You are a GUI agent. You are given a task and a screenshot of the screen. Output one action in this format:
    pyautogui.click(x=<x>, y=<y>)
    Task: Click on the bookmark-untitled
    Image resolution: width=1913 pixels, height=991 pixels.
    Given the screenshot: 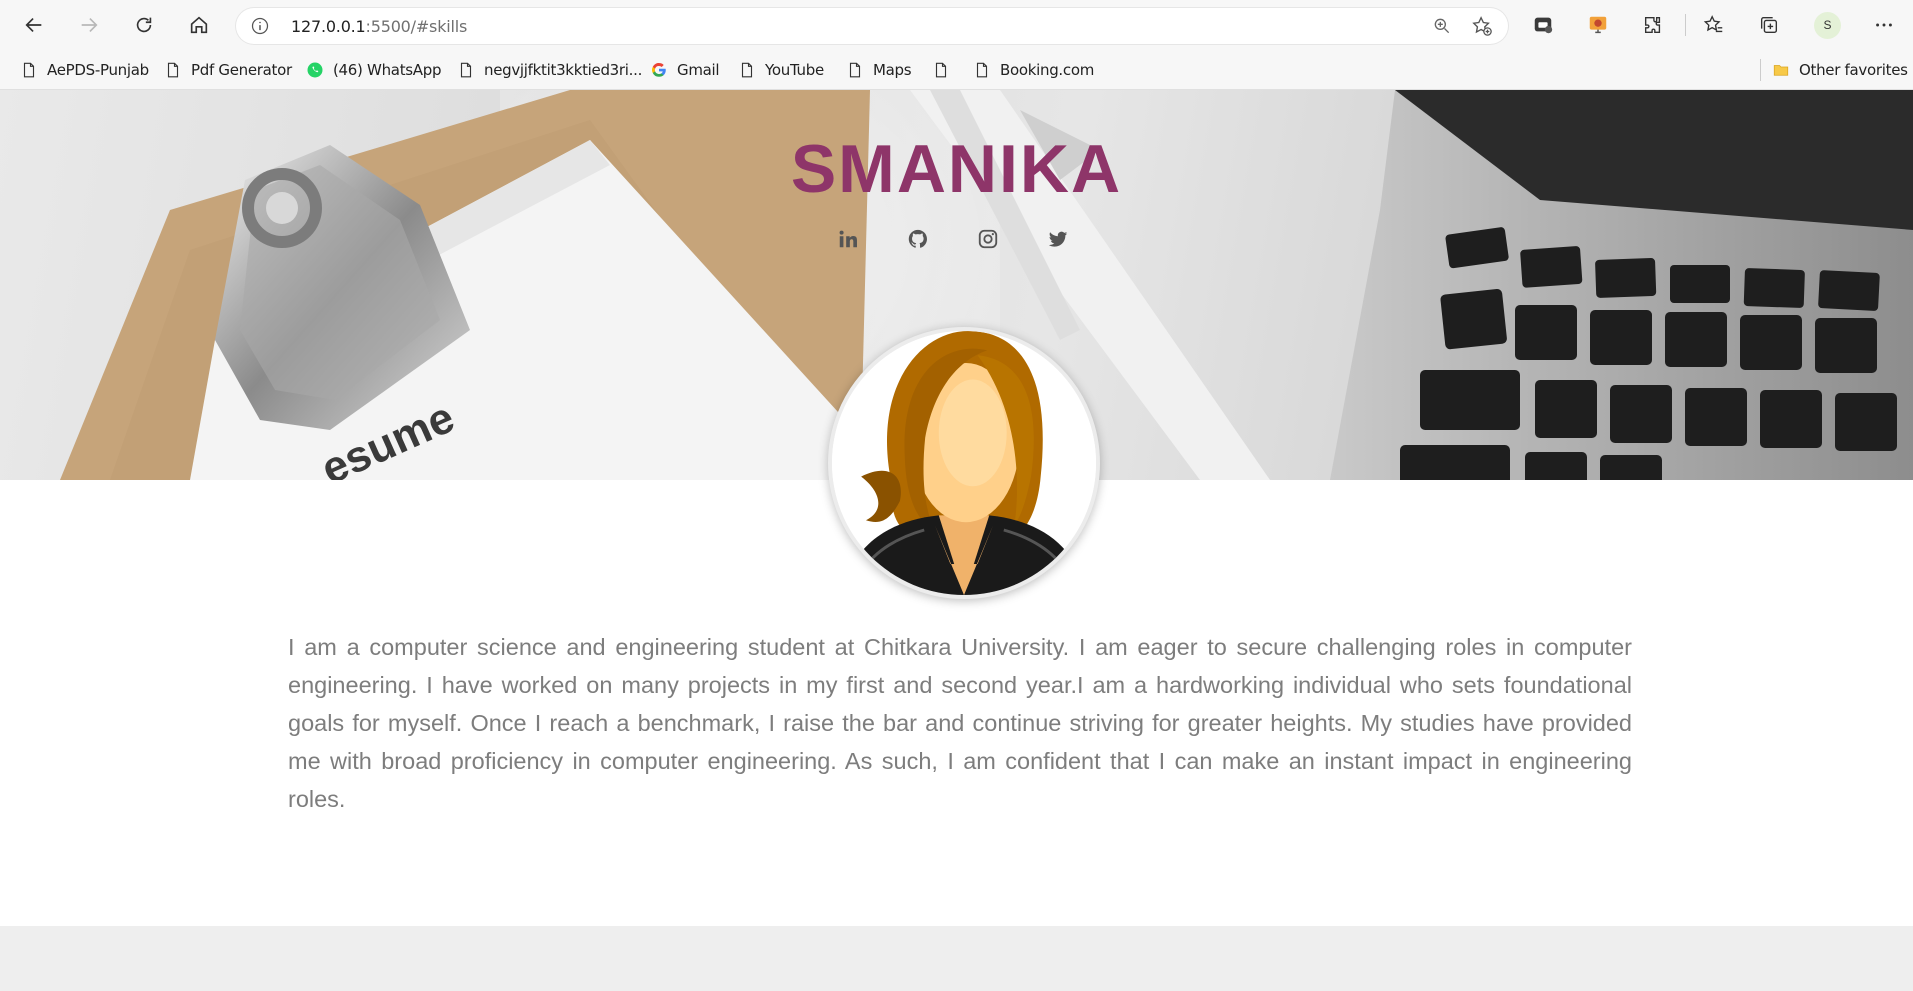 What is the action you would take?
    pyautogui.click(x=945, y=70)
    